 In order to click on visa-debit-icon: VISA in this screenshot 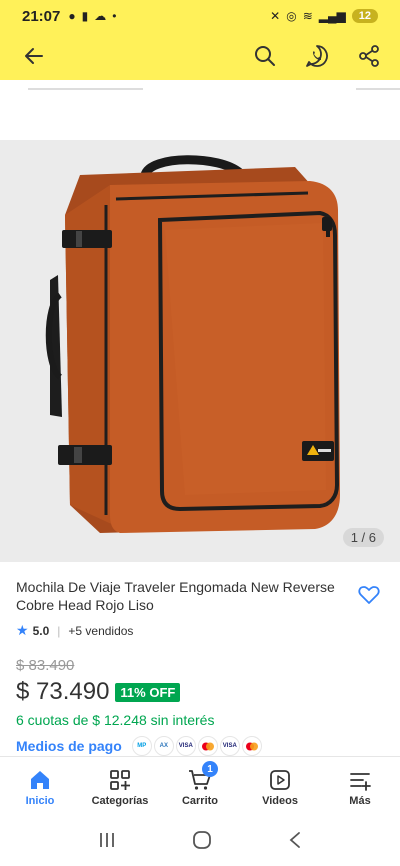, I will do `click(229, 746)`.